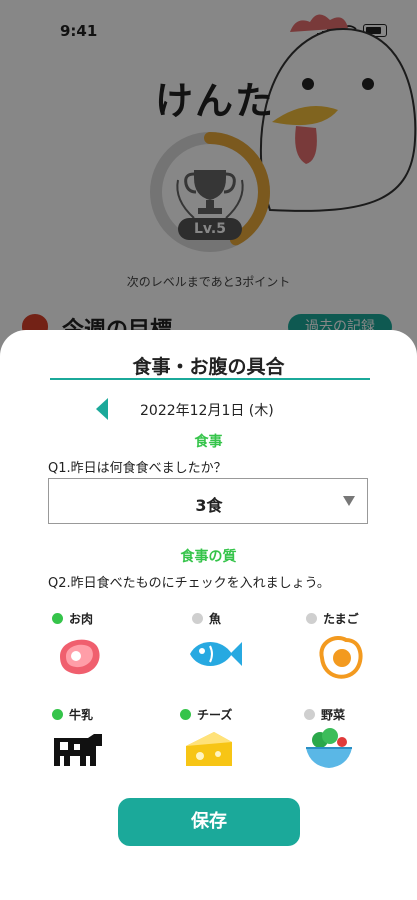  I want to click on food-quality-heading: 食事の質, so click(208, 557).